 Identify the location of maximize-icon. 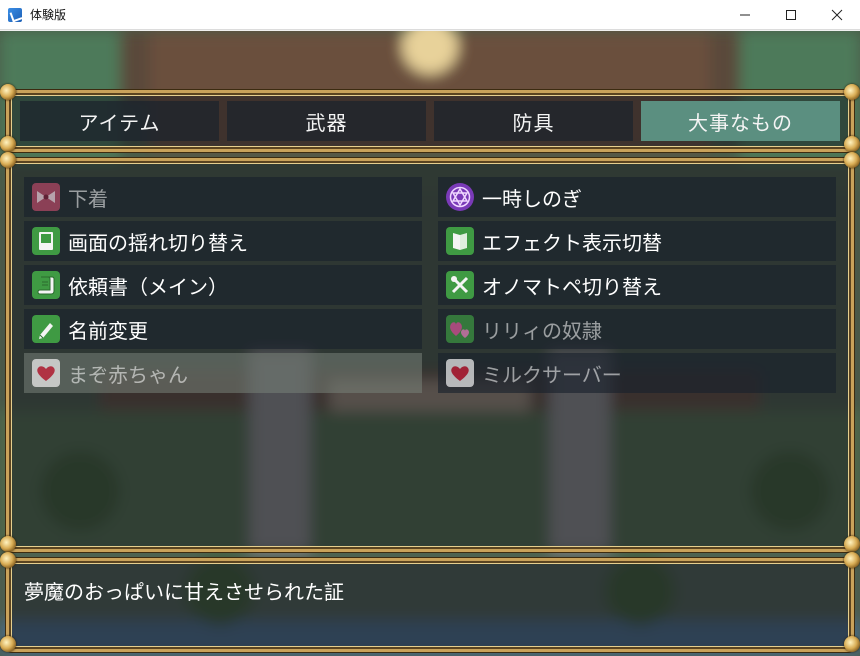
(791, 15).